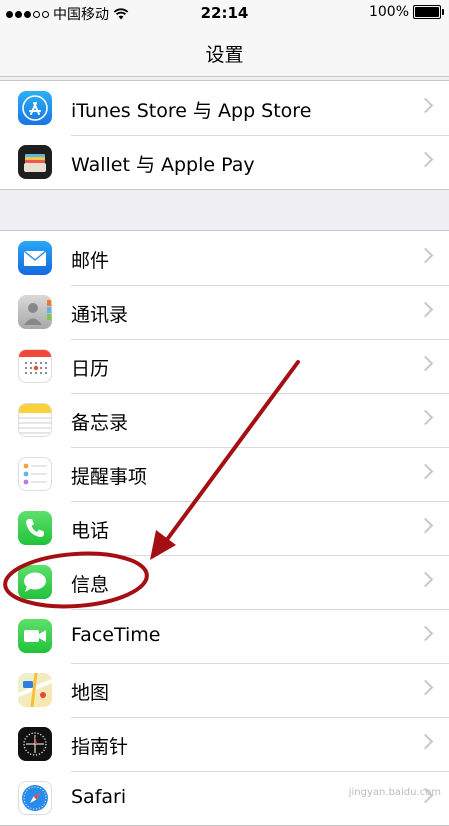  What do you see at coordinates (35, 258) in the screenshot?
I see `mail-icon` at bounding box center [35, 258].